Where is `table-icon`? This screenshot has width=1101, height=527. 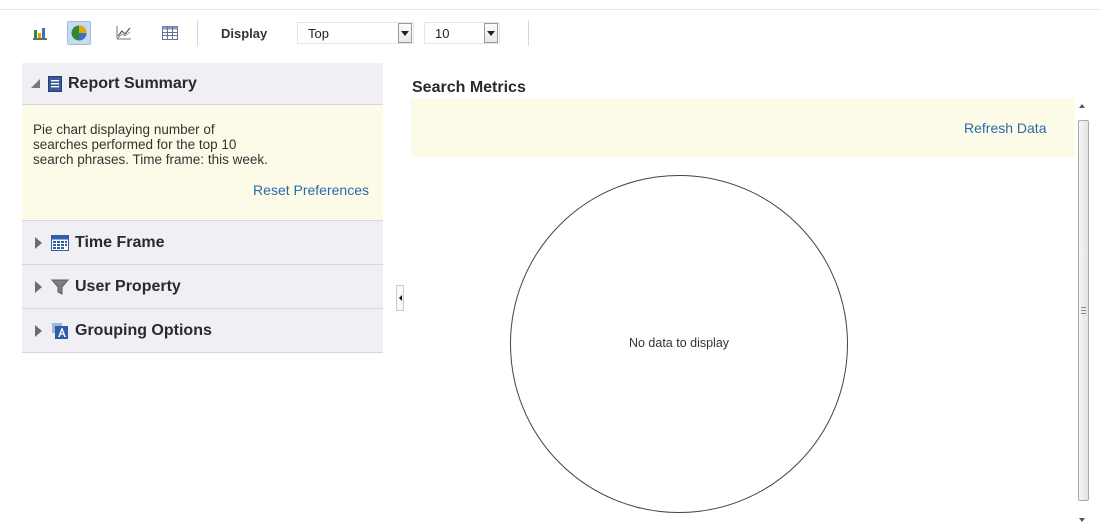 table-icon is located at coordinates (170, 33).